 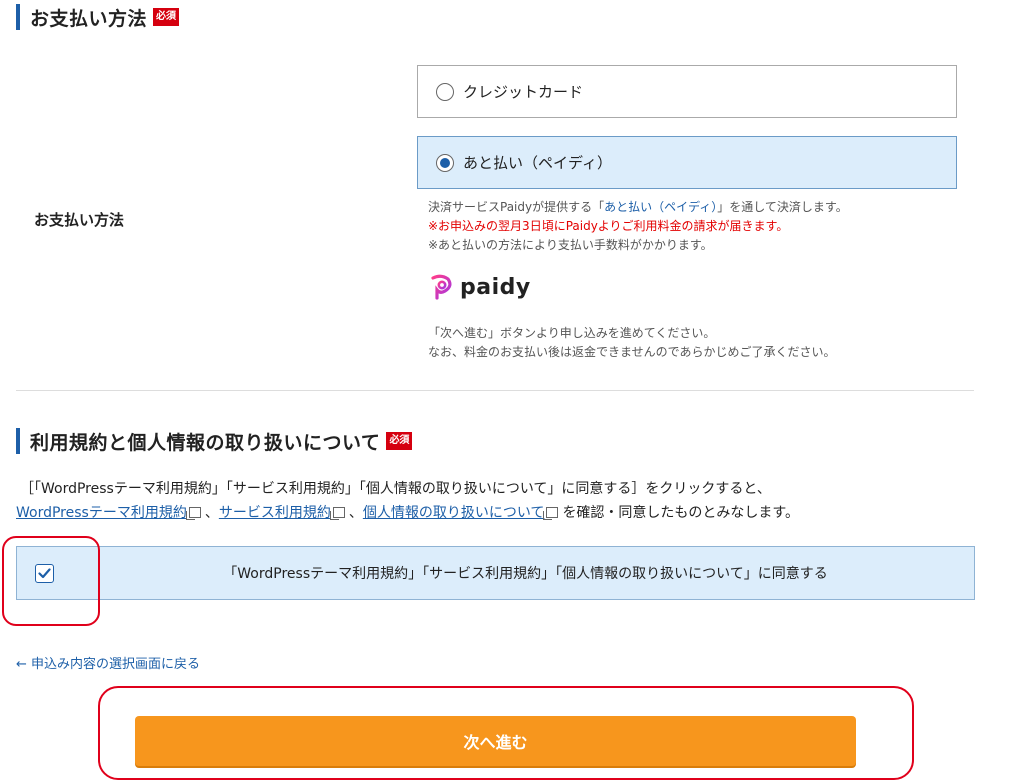 I want to click on paidy-logo: paidy, so click(x=479, y=287).